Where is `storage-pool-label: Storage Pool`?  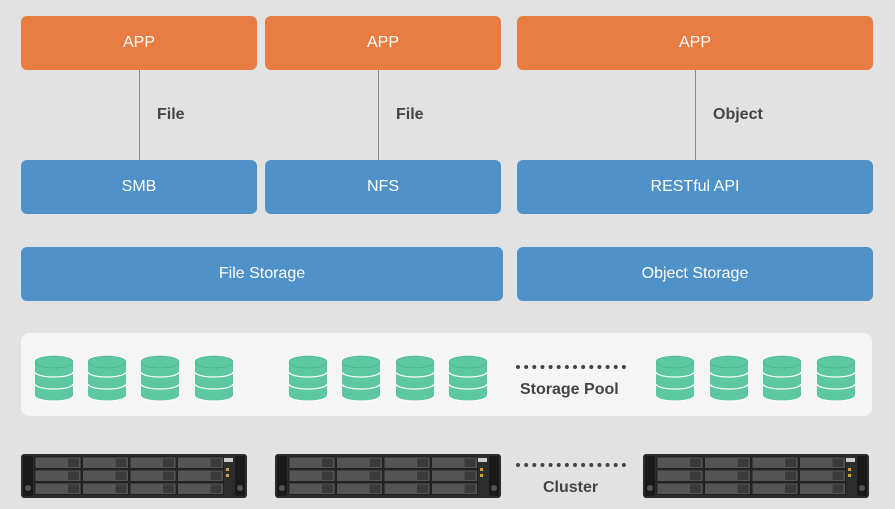
storage-pool-label: Storage Pool is located at coordinates (569, 389).